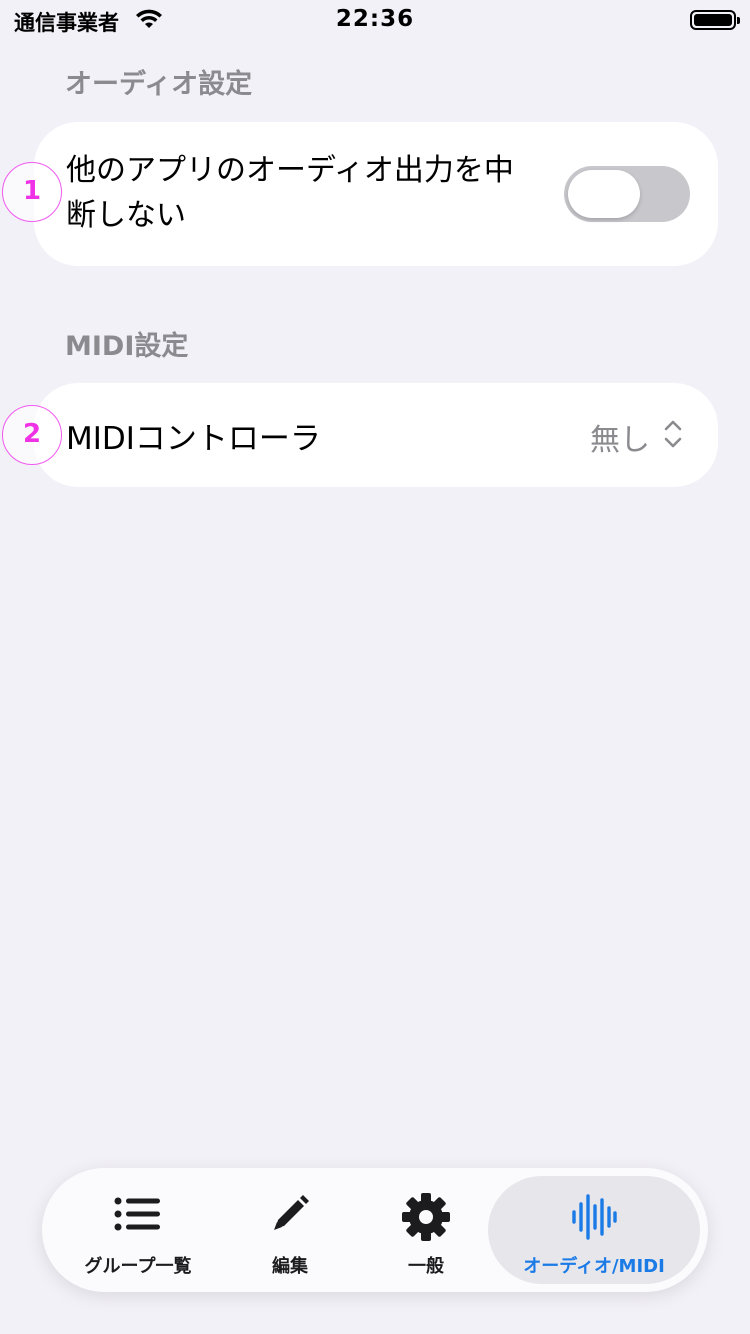 The width and height of the screenshot is (750, 1334). I want to click on audio-section-header: オーディオ設定, so click(159, 84).